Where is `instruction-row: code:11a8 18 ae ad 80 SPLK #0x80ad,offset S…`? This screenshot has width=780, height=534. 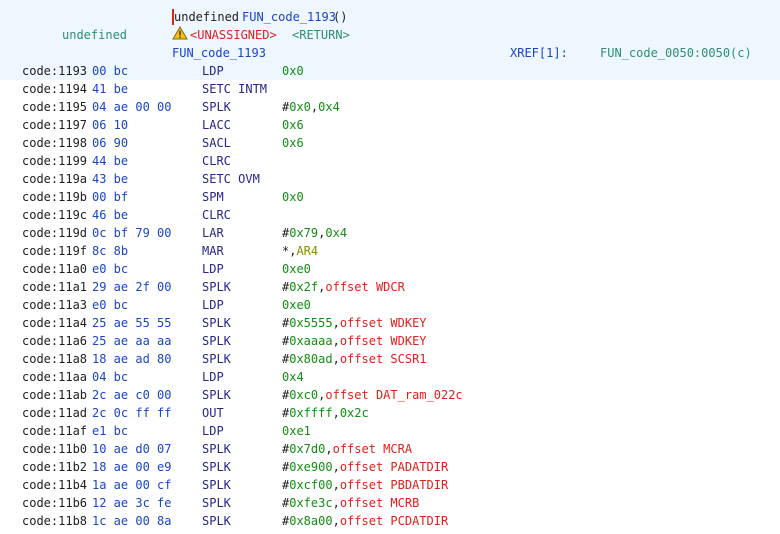 instruction-row: code:11a8 18 ae ad 80 SPLK #0x80ad,offset S… is located at coordinates (390, 359).